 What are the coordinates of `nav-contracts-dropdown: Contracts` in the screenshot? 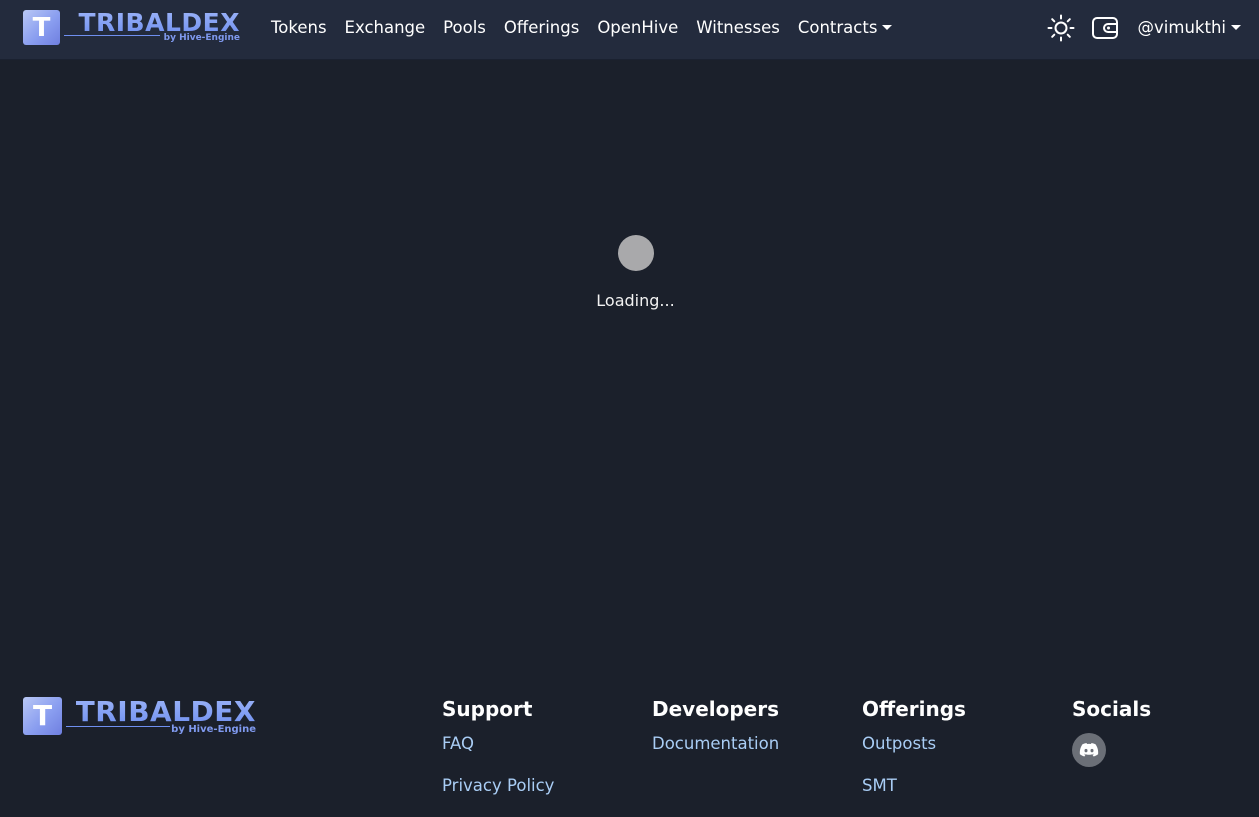 It's located at (845, 27).